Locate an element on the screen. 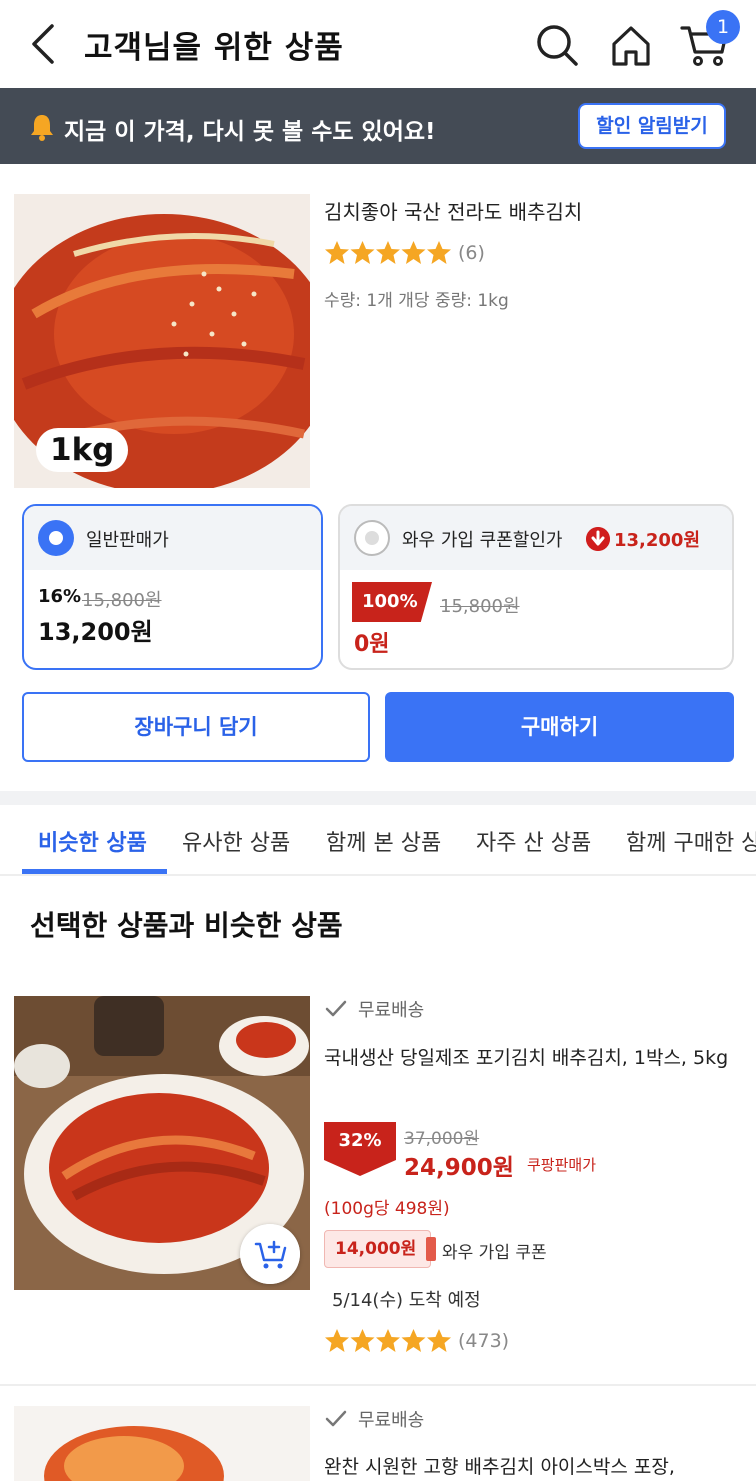 The height and width of the screenshot is (1481, 756). listing-rating: (473) is located at coordinates (416, 1341).